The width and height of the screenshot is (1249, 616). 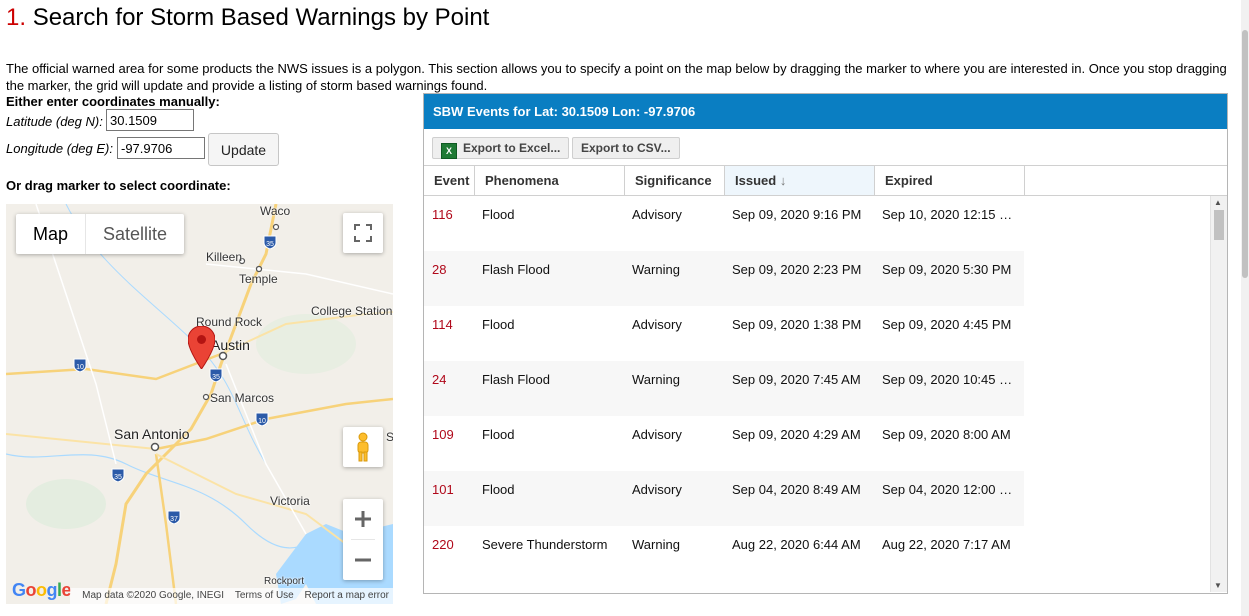 I want to click on latitude-input, so click(x=150, y=120).